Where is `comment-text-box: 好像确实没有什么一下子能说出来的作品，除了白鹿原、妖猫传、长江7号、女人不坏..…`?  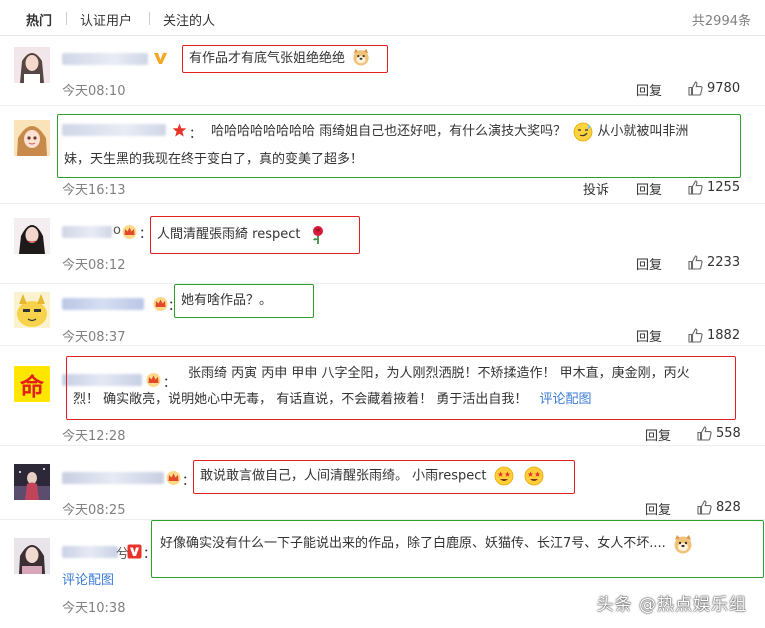 comment-text-box: 好像确实没有什么一下子能说出来的作品，除了白鹿原、妖猫传、长江7号、女人不坏..… is located at coordinates (457, 549).